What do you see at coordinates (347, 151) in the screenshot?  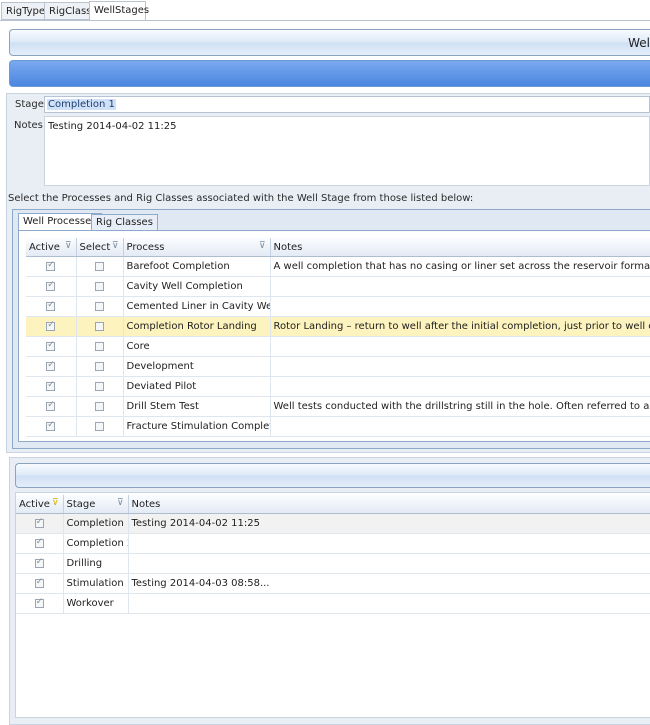 I see `notes-field: Testing 2014-04-02 11:25` at bounding box center [347, 151].